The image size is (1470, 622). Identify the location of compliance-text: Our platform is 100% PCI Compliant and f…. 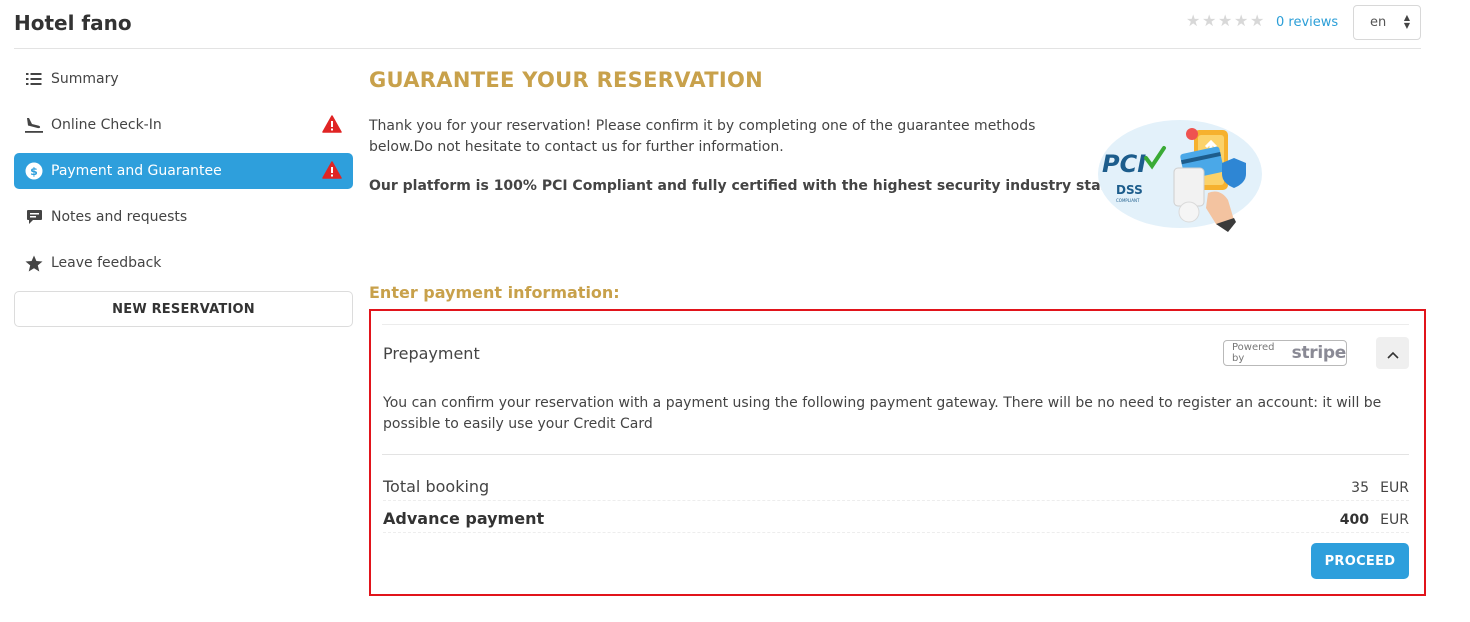
(758, 186).